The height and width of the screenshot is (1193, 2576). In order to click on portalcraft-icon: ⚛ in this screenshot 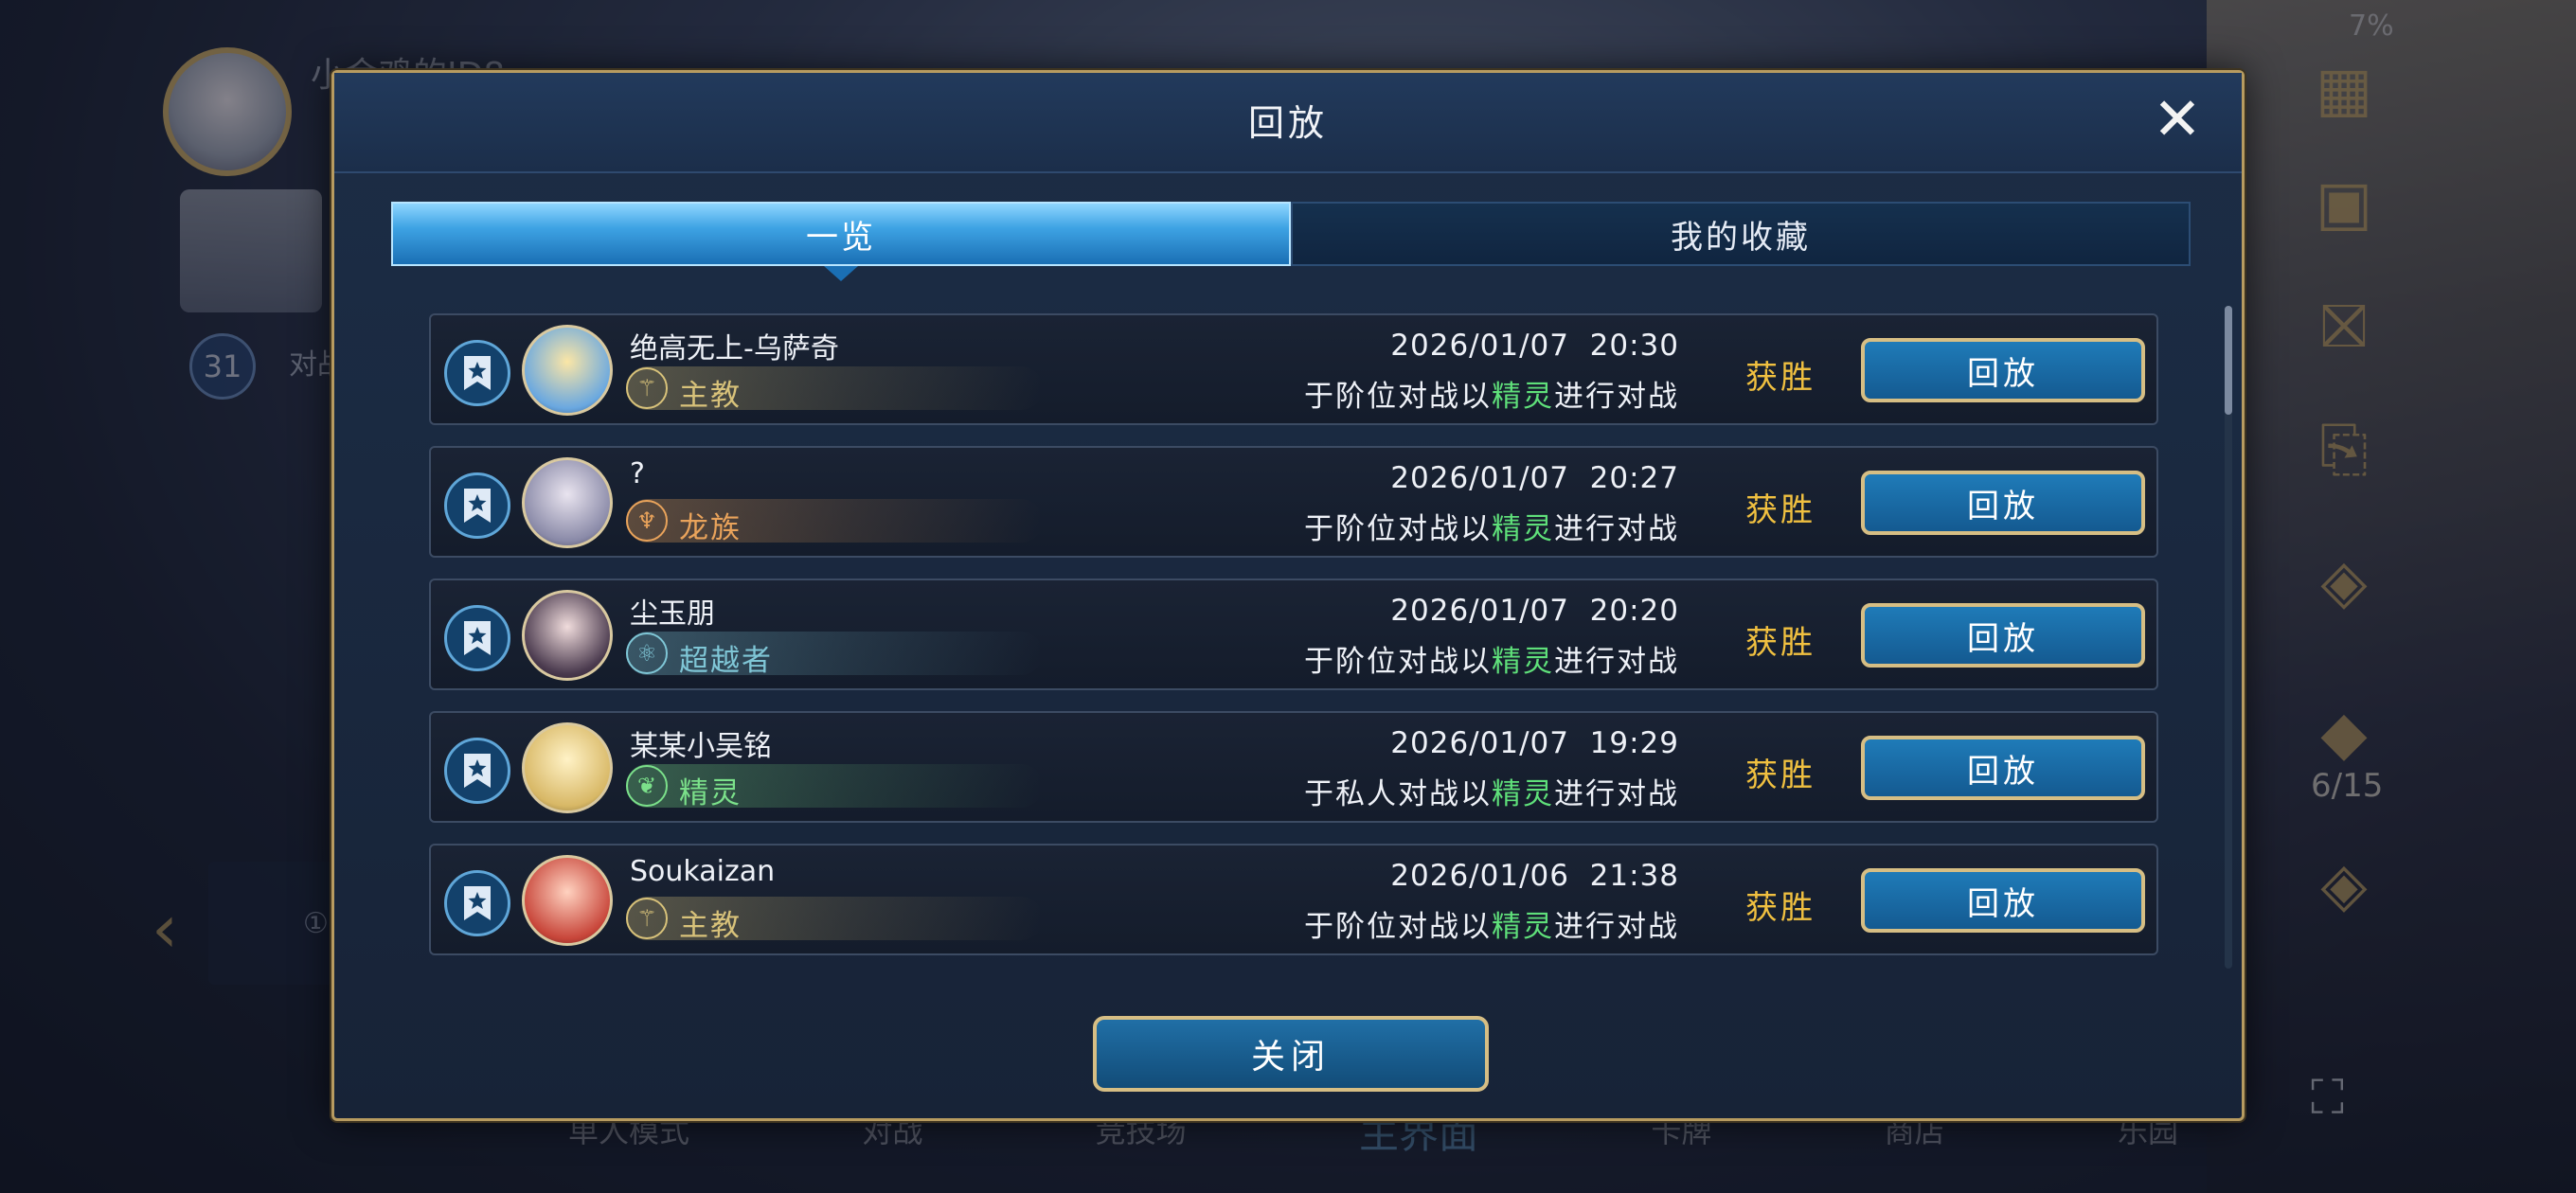, I will do `click(647, 653)`.